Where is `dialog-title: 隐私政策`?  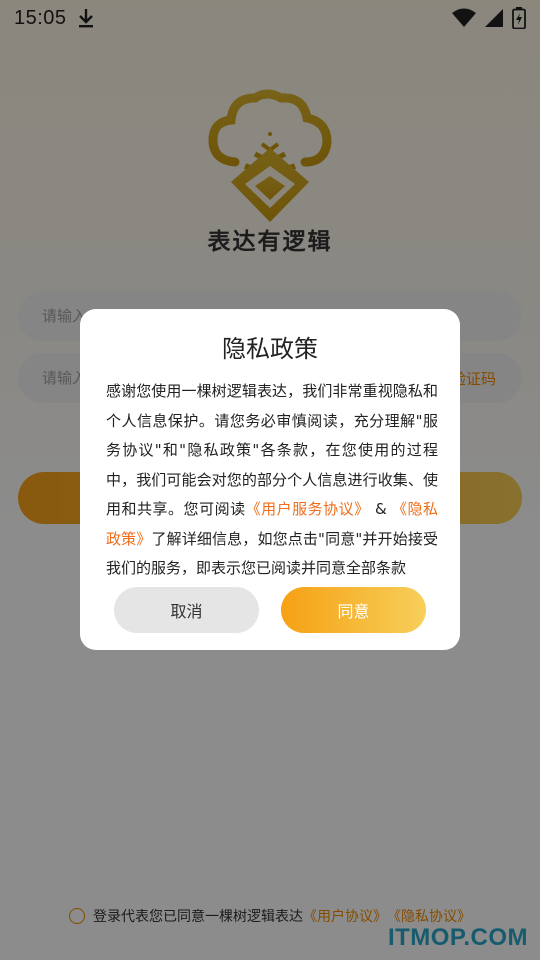 dialog-title: 隐私政策 is located at coordinates (270, 349).